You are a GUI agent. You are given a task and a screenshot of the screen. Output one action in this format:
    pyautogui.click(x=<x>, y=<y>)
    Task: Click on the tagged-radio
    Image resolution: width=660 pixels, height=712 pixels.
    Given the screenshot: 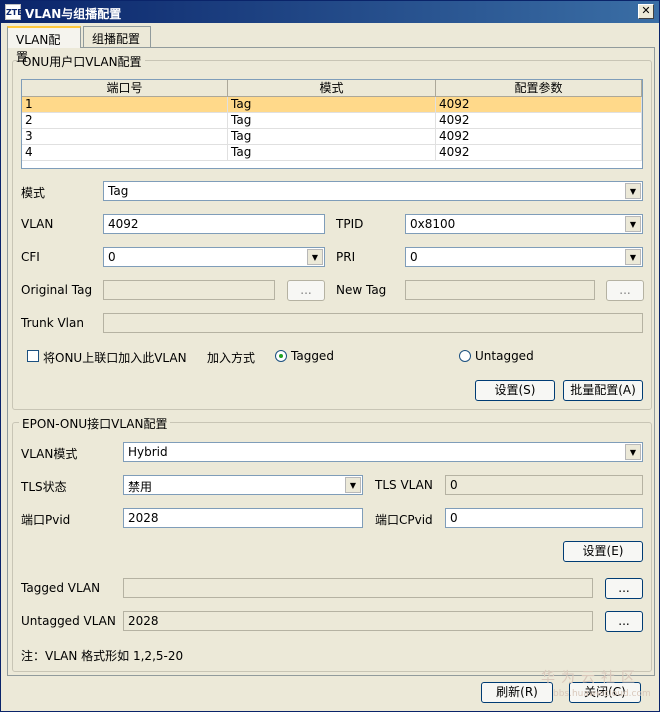 What is the action you would take?
    pyautogui.click(x=281, y=356)
    